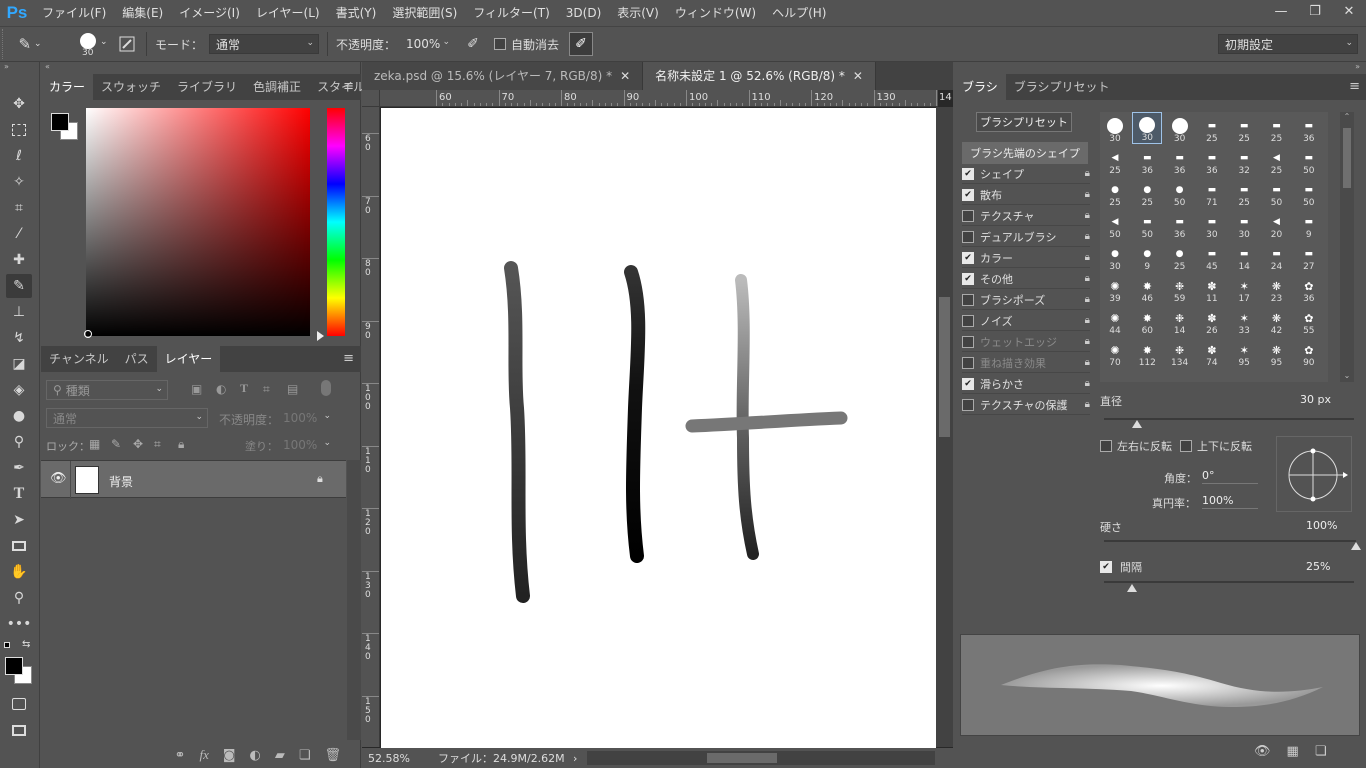  Describe the element at coordinates (799, 13) in the screenshot. I see `menu-item-10: ヘルプ(H)` at that location.